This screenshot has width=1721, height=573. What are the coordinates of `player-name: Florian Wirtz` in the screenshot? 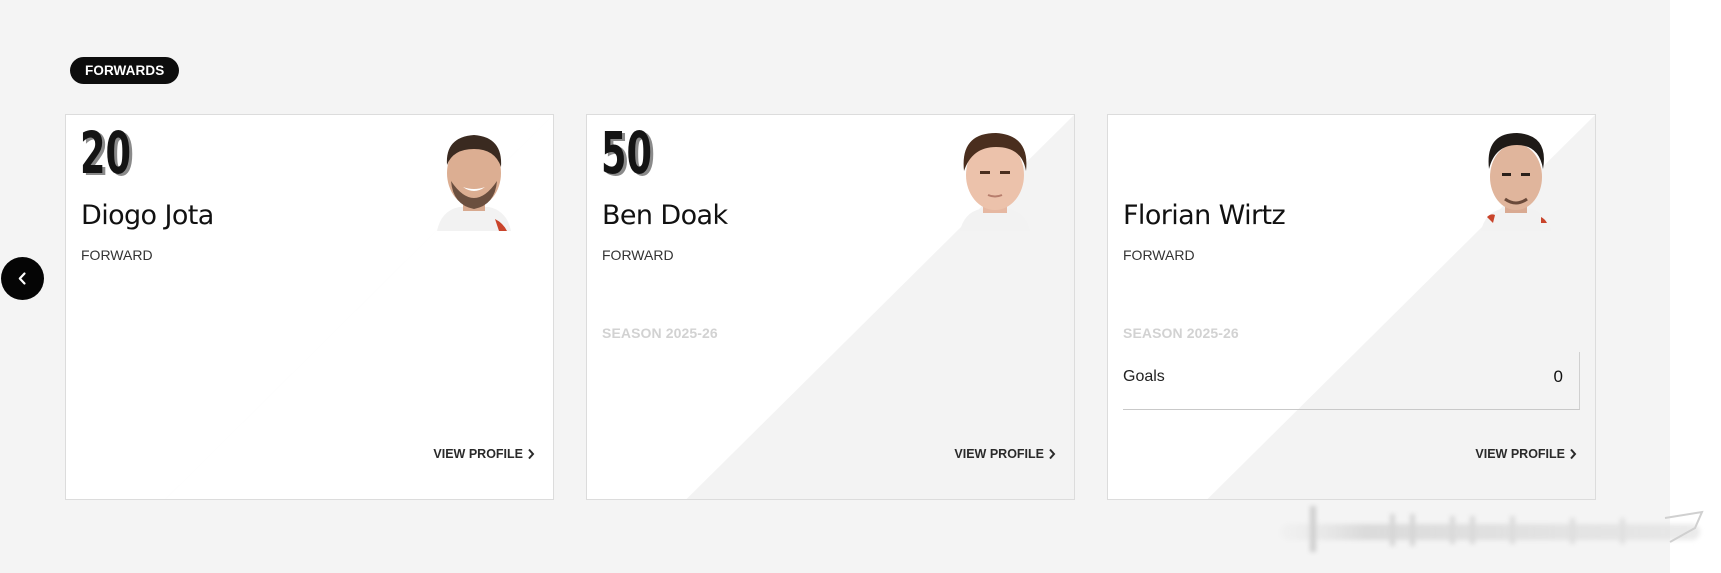 It's located at (1204, 215).